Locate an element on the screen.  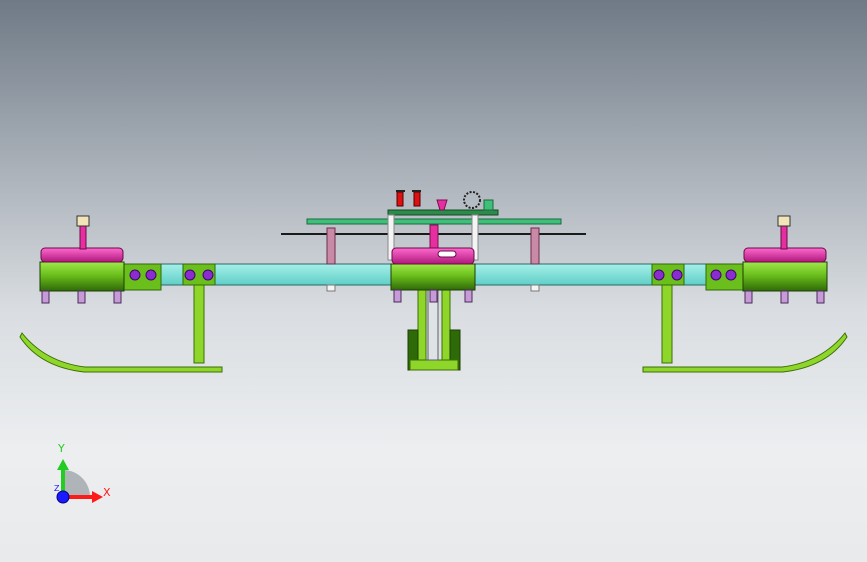
center-motor is located at coordinates (433, 275).